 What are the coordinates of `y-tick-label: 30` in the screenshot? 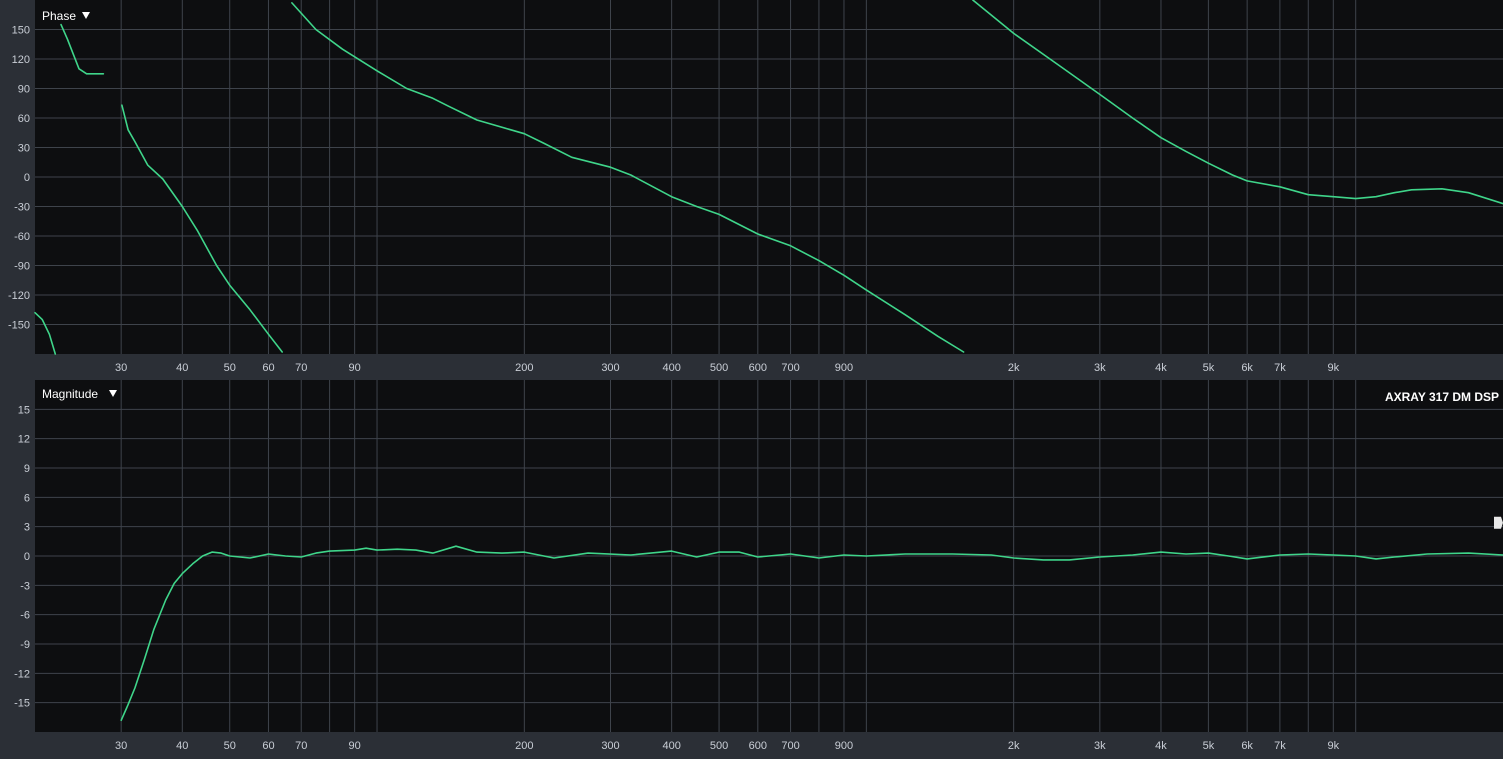 It's located at (24, 149).